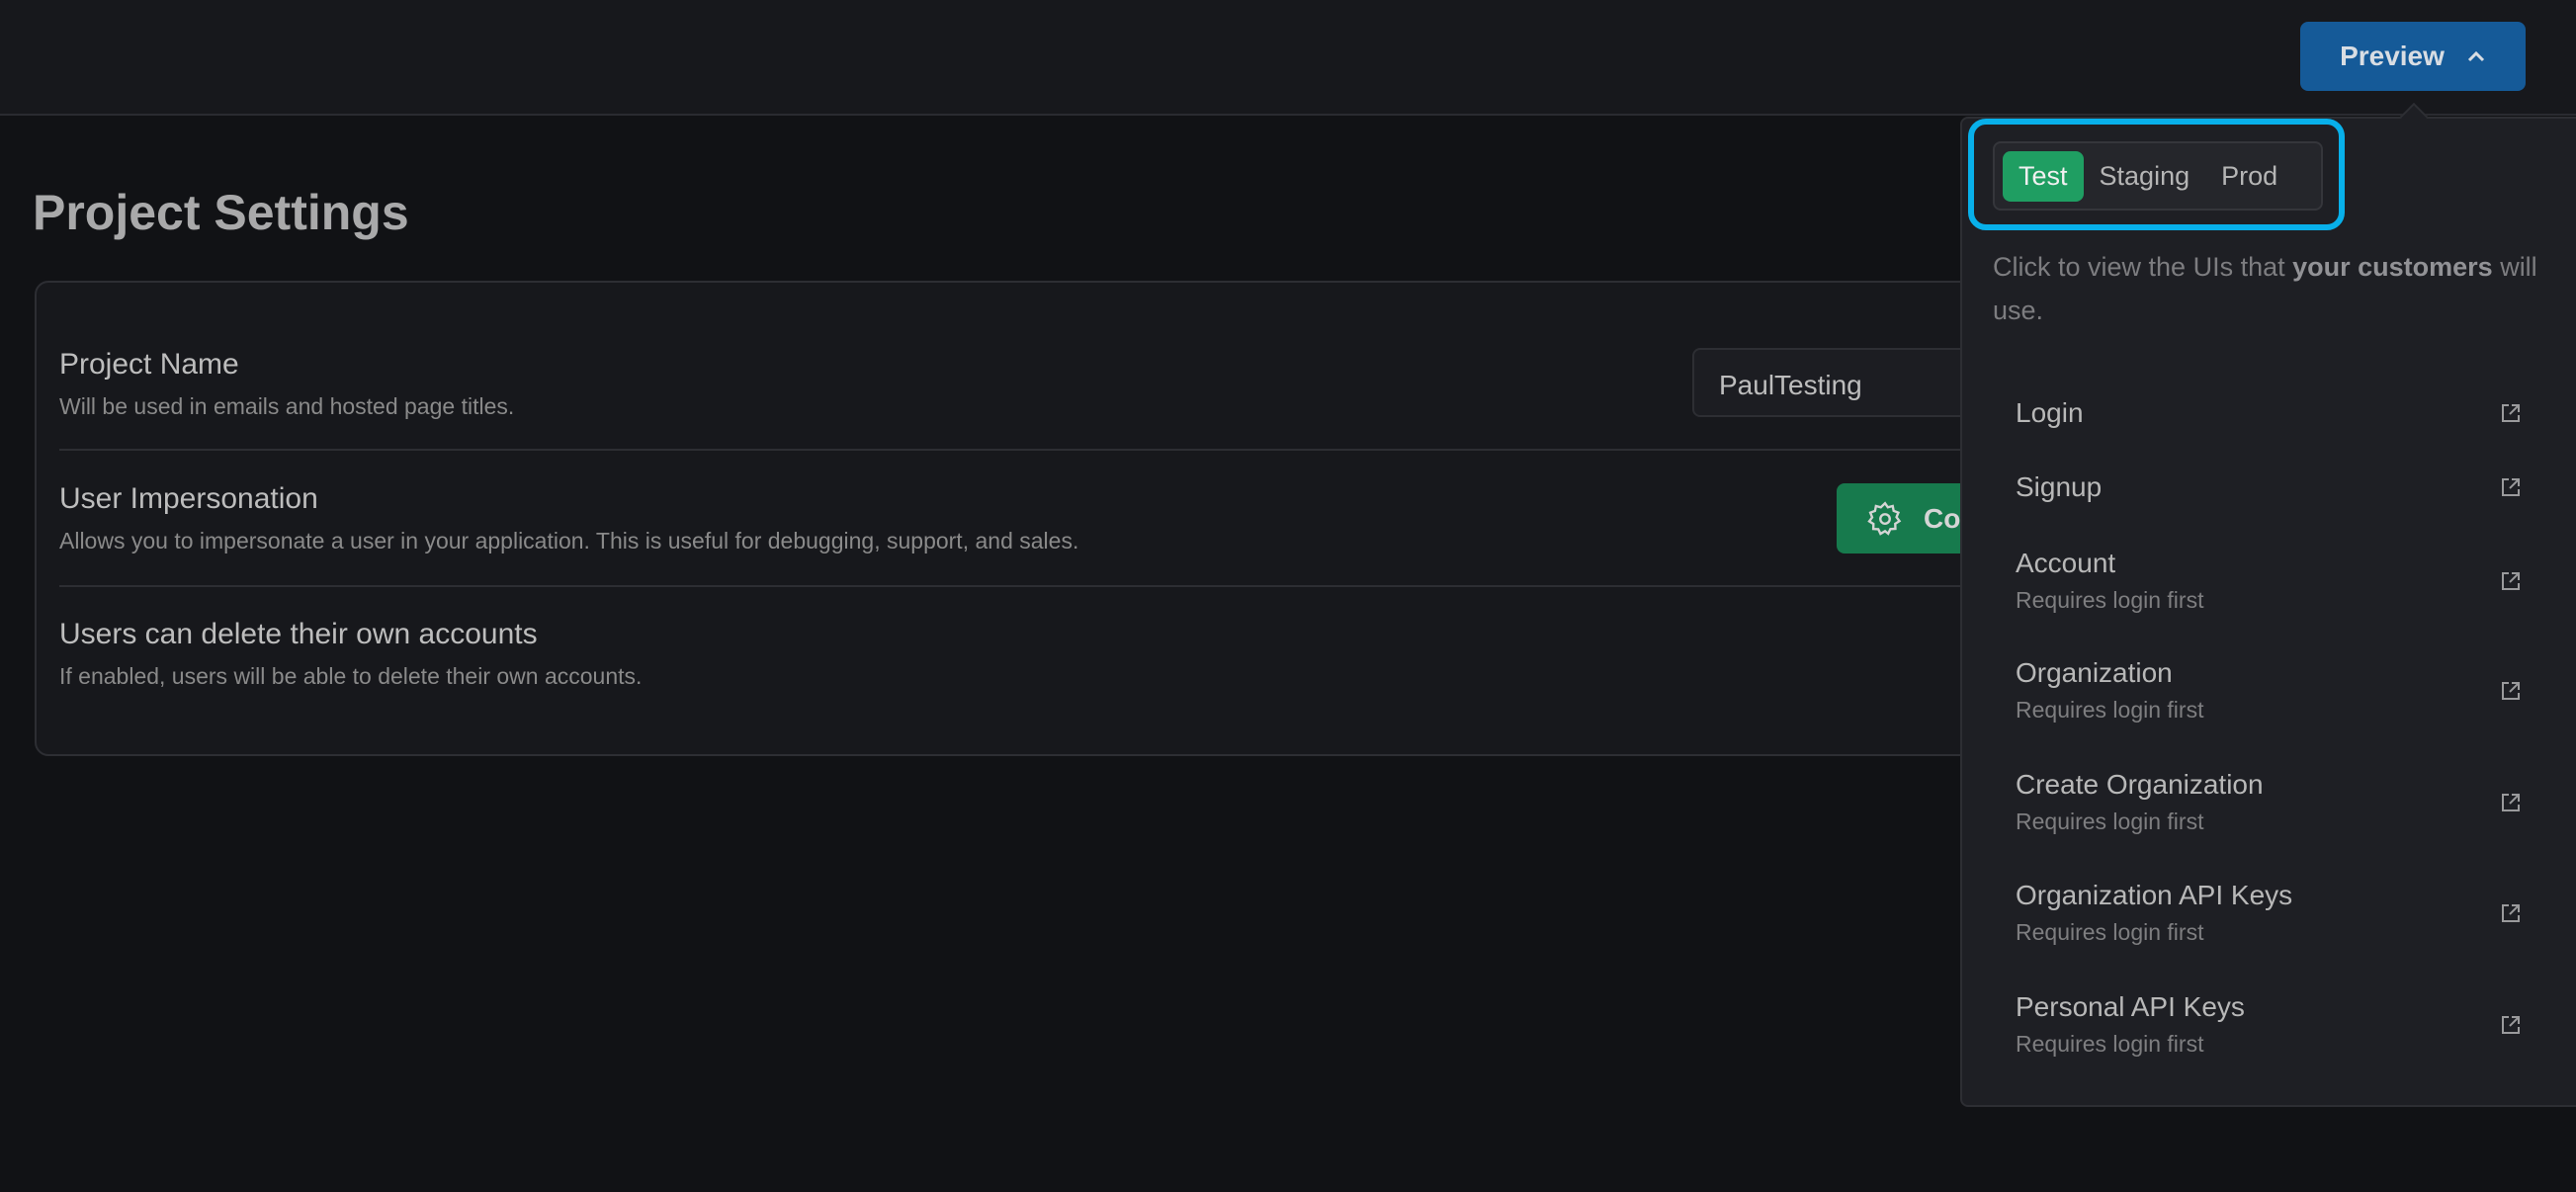 This screenshot has width=2576, height=1192. Describe the element at coordinates (1942, 518) in the screenshot. I see `configure-label: Co` at that location.